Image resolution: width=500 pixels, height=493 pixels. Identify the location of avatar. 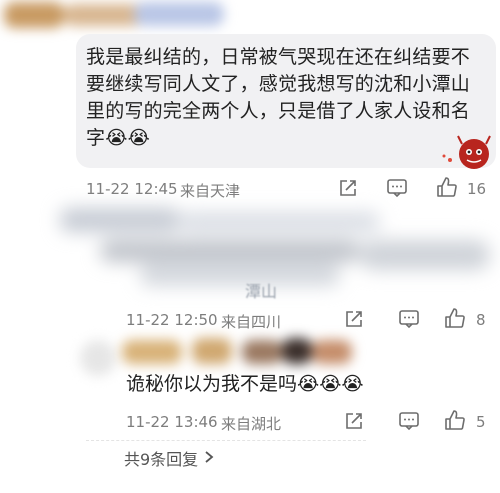
(98, 358).